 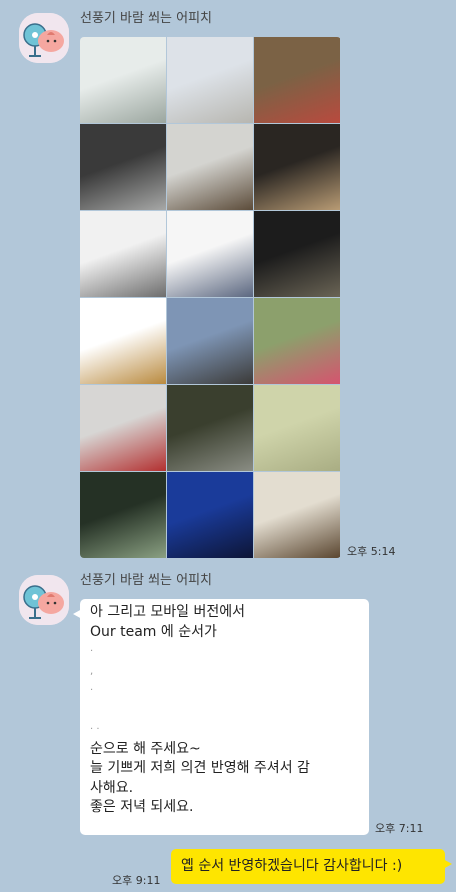 What do you see at coordinates (153, 631) in the screenshot?
I see `message-line: Our team 에 순서가` at bounding box center [153, 631].